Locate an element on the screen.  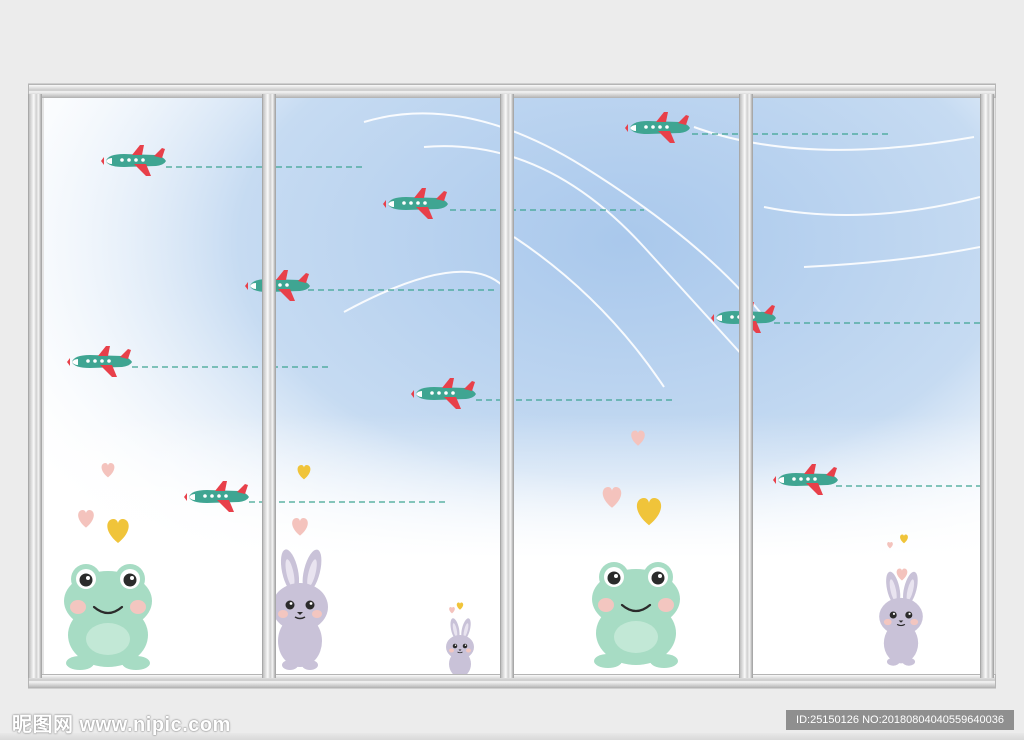
window-mullion-left is located at coordinates (35, 386).